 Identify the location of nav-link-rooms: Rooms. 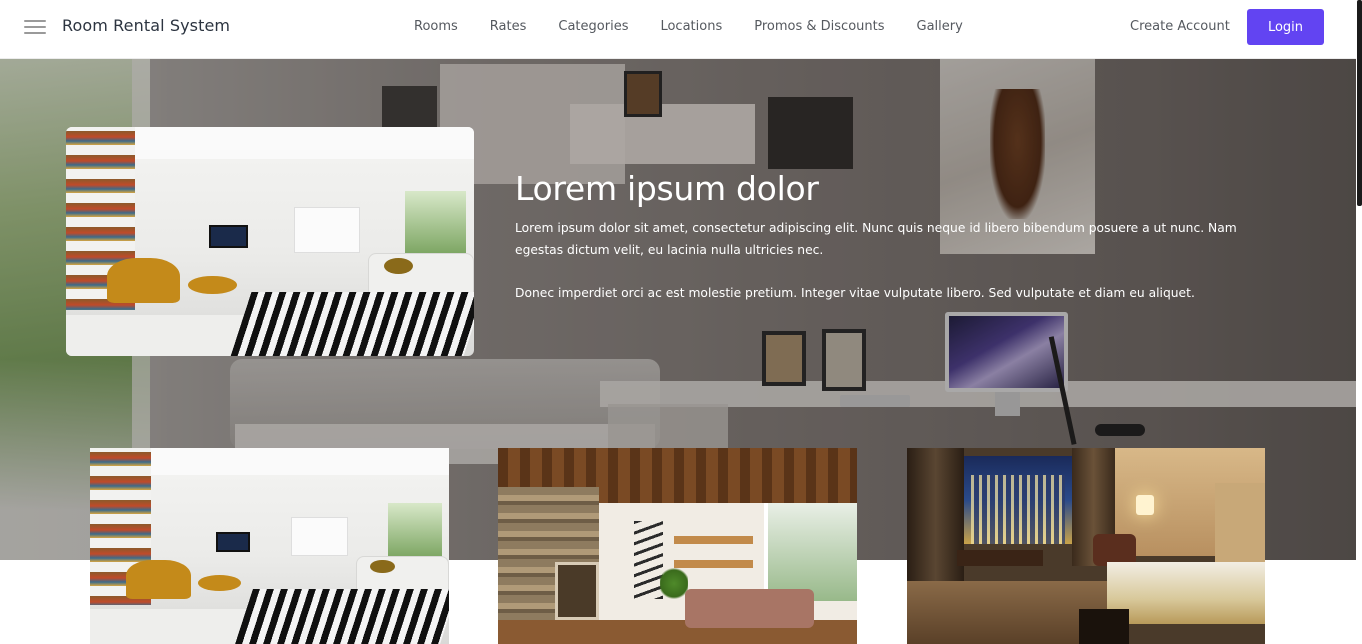
(436, 26).